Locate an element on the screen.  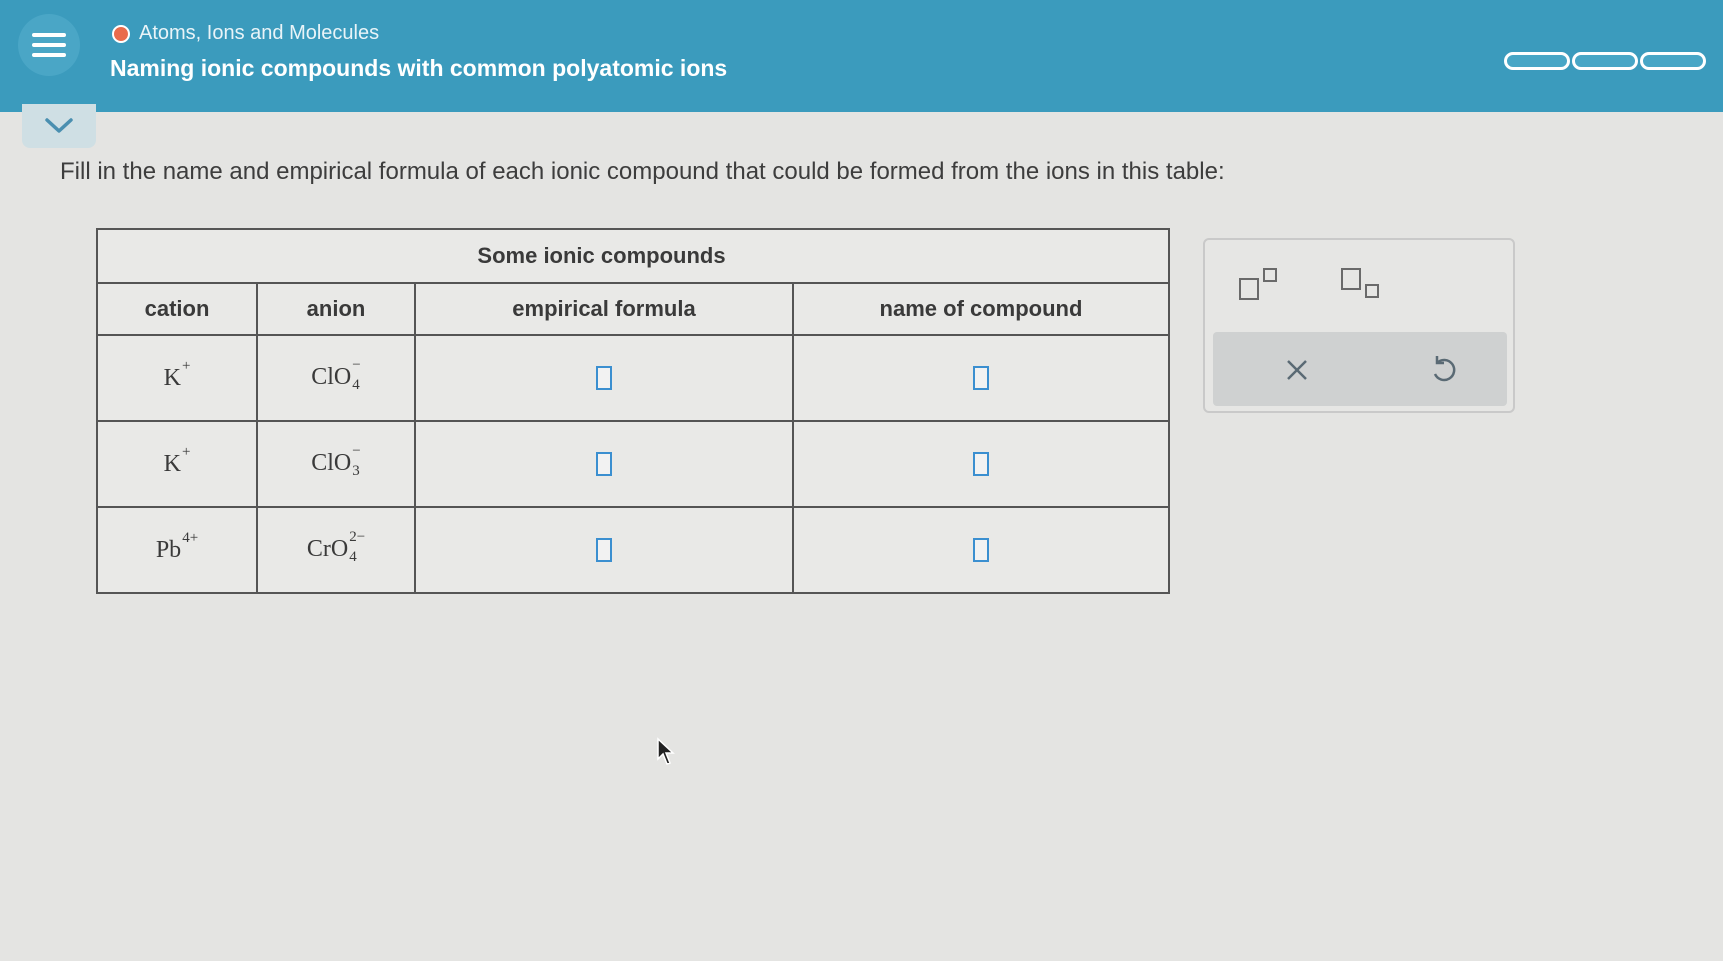
table-row: K + ClO − 3 is located at coordinates (633, 464).